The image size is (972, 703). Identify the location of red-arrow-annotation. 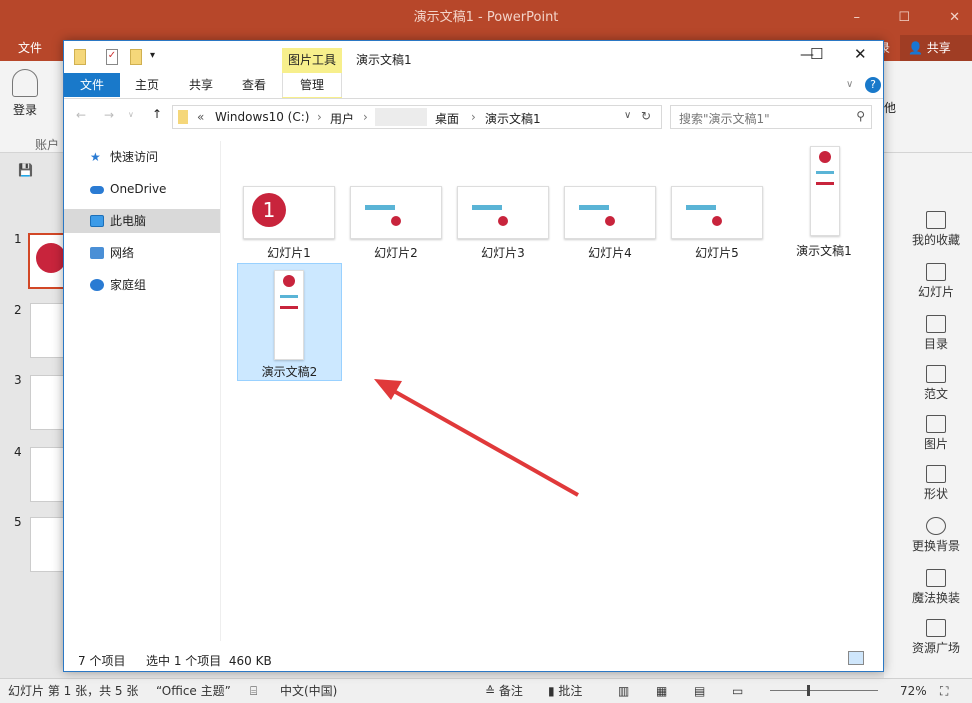
(476, 438).